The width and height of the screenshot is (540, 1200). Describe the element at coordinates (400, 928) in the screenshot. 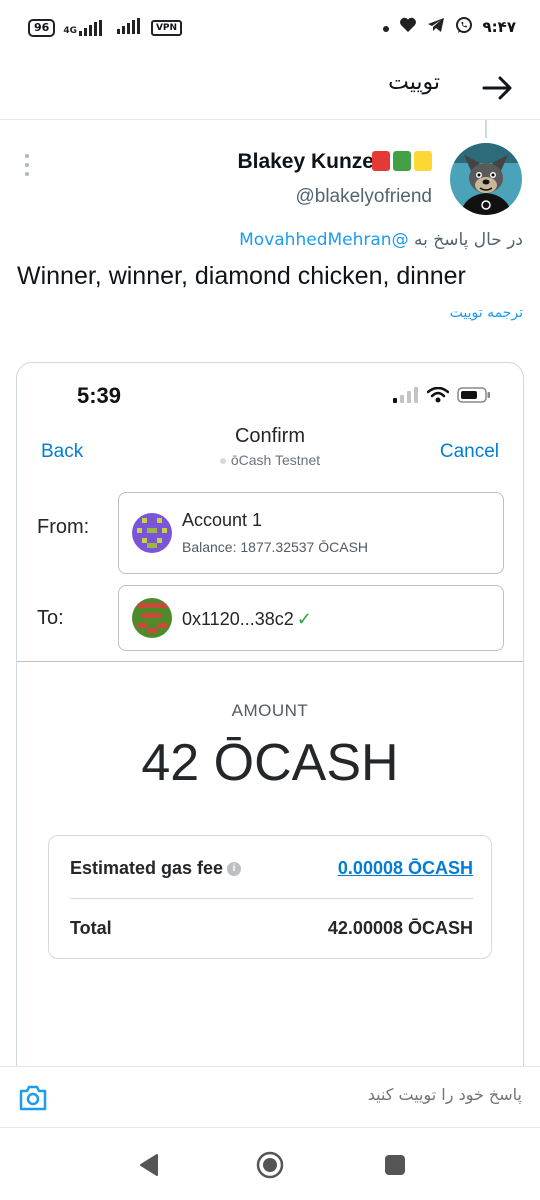

I see `total-value: 42.00008 ŌCASH` at that location.